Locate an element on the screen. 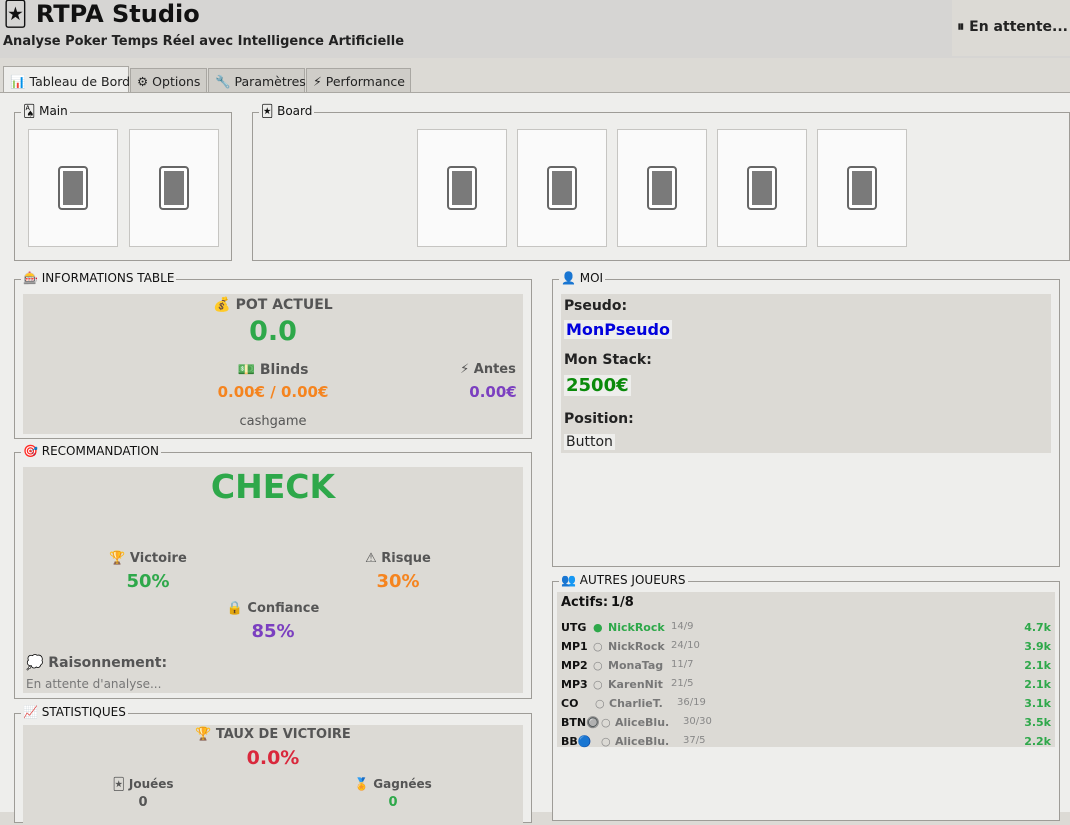 This screenshot has width=1070, height=825. statistics-legend: 📈 STATISTIQUES is located at coordinates (74, 712).